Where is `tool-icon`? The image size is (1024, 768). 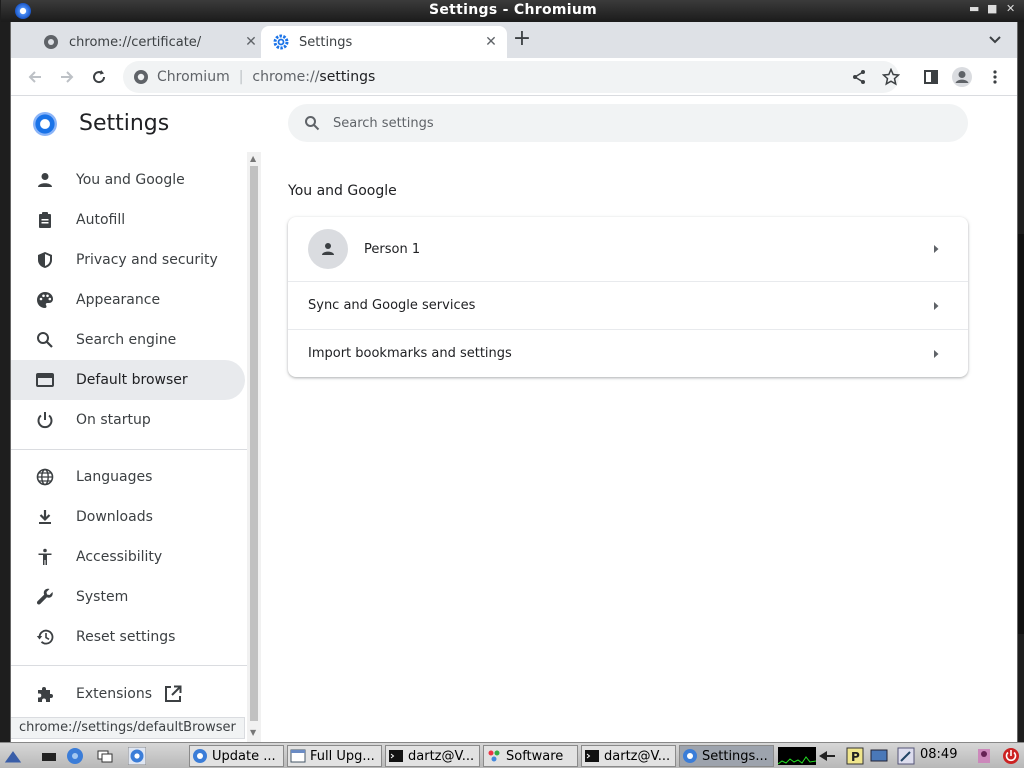 tool-icon is located at coordinates (906, 756).